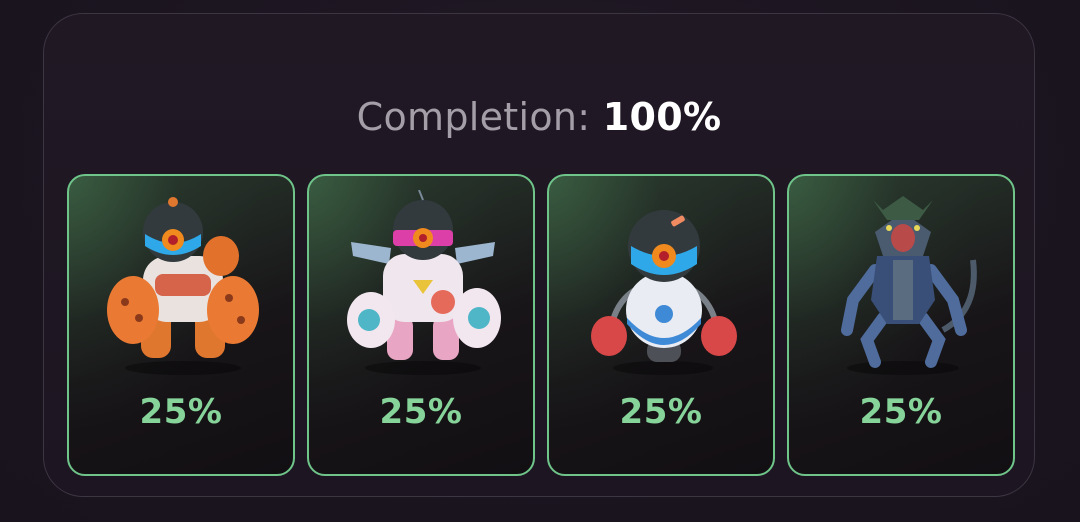 This screenshot has height=522, width=1080. What do you see at coordinates (909, 285) in the screenshot?
I see `blue-armored-werewolf-icon` at bounding box center [909, 285].